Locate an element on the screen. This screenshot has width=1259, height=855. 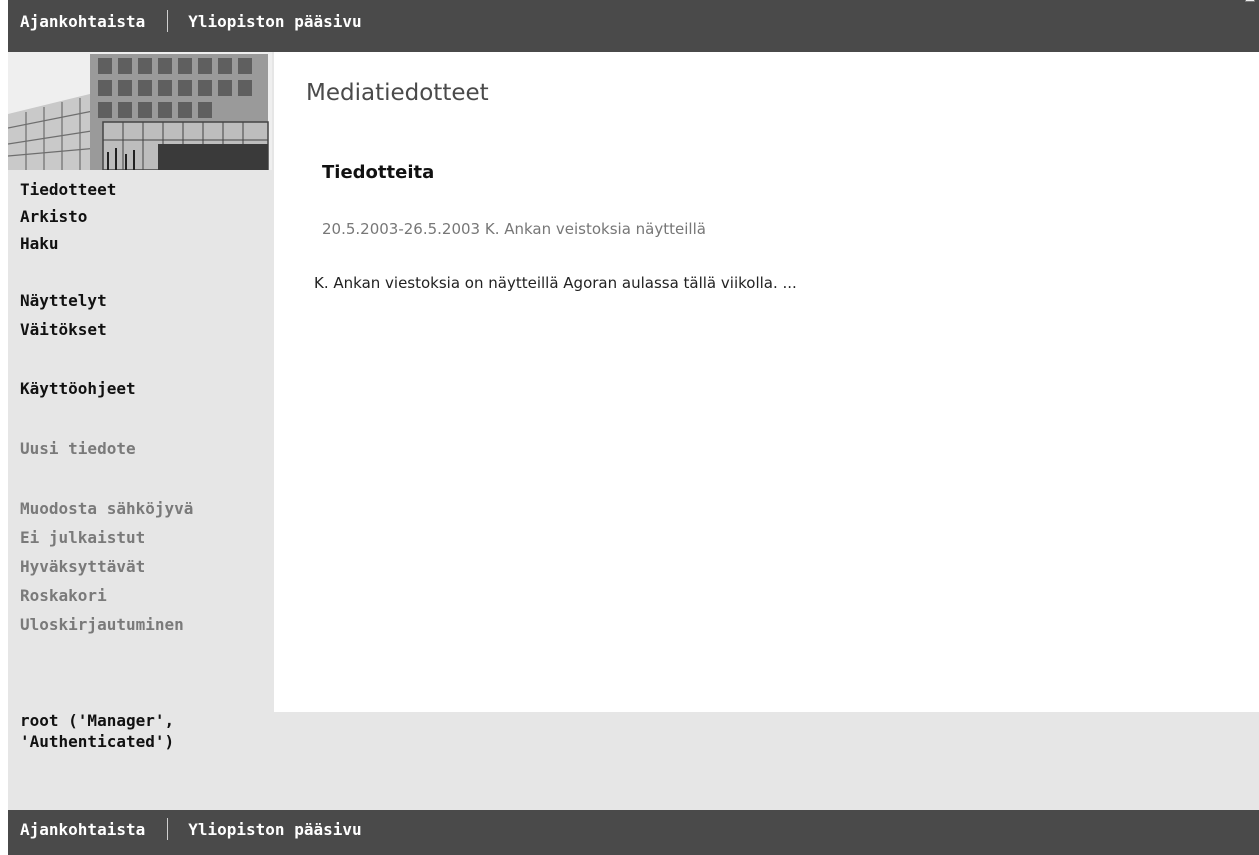
sidebar-item-arkisto: Arkisto is located at coordinates (145, 217).